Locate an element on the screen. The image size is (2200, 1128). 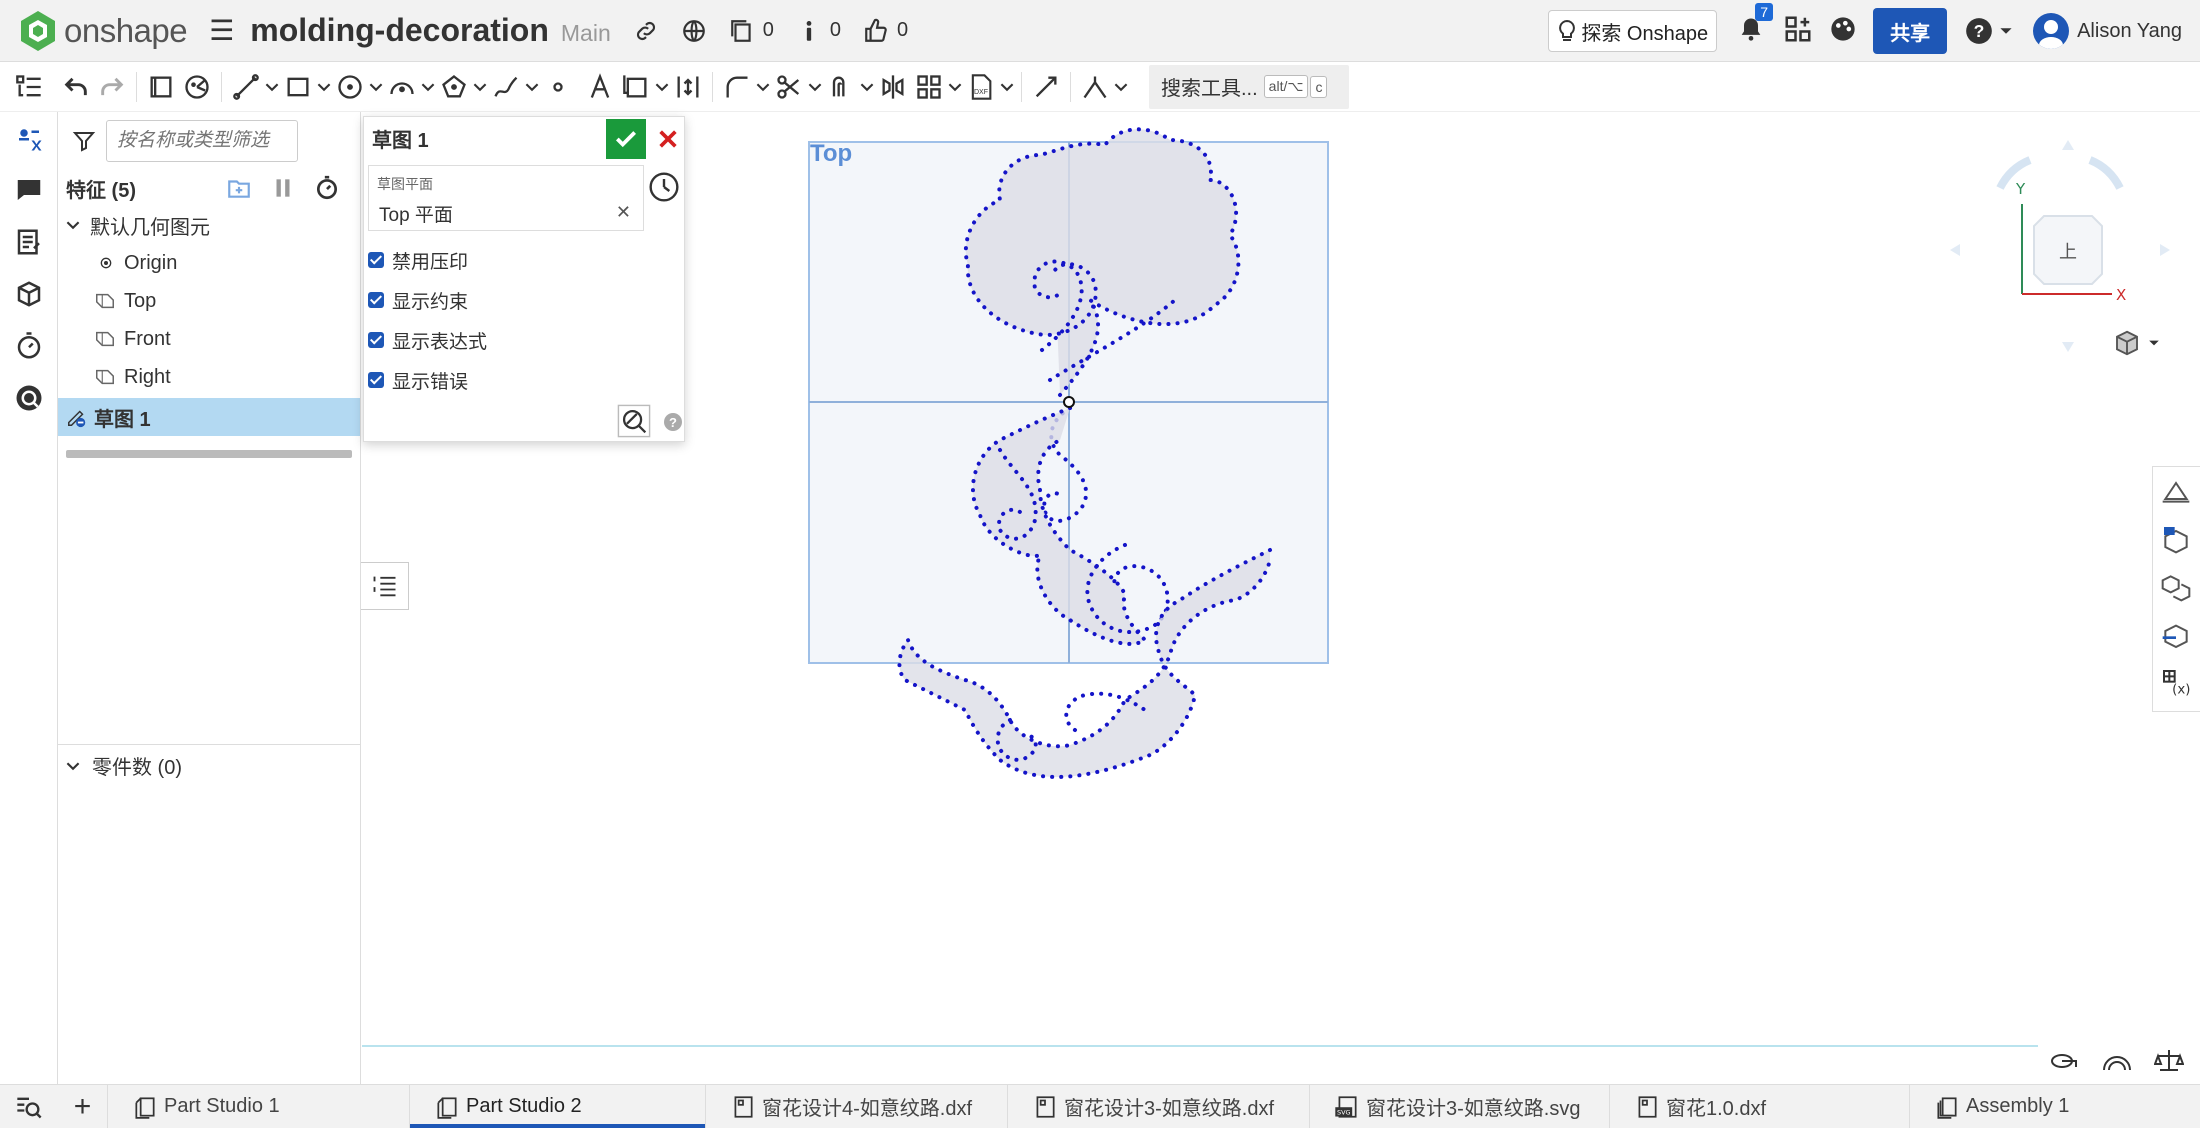
tab-dxf-file-4: 窗花设计4-如意纹路.dxf is located at coordinates (857, 1106).